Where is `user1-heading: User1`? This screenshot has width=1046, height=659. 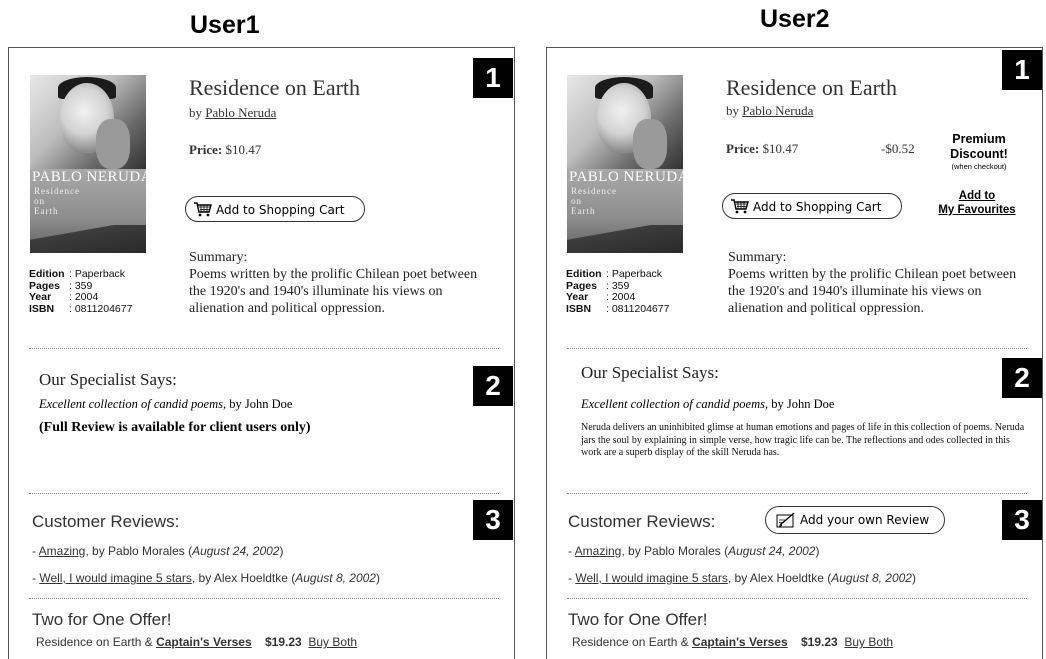 user1-heading: User1 is located at coordinates (225, 25).